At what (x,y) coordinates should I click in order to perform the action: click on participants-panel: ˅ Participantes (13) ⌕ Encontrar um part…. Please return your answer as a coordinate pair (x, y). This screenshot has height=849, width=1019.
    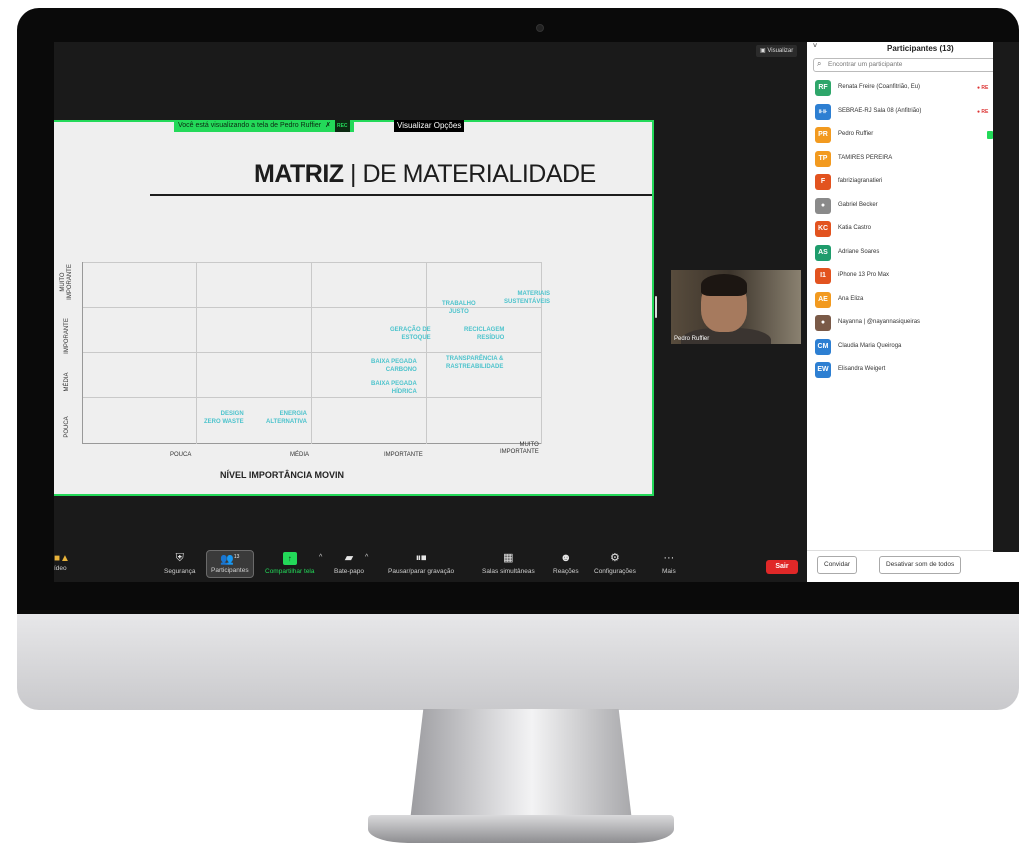
    Looking at the image, I should click on (913, 312).